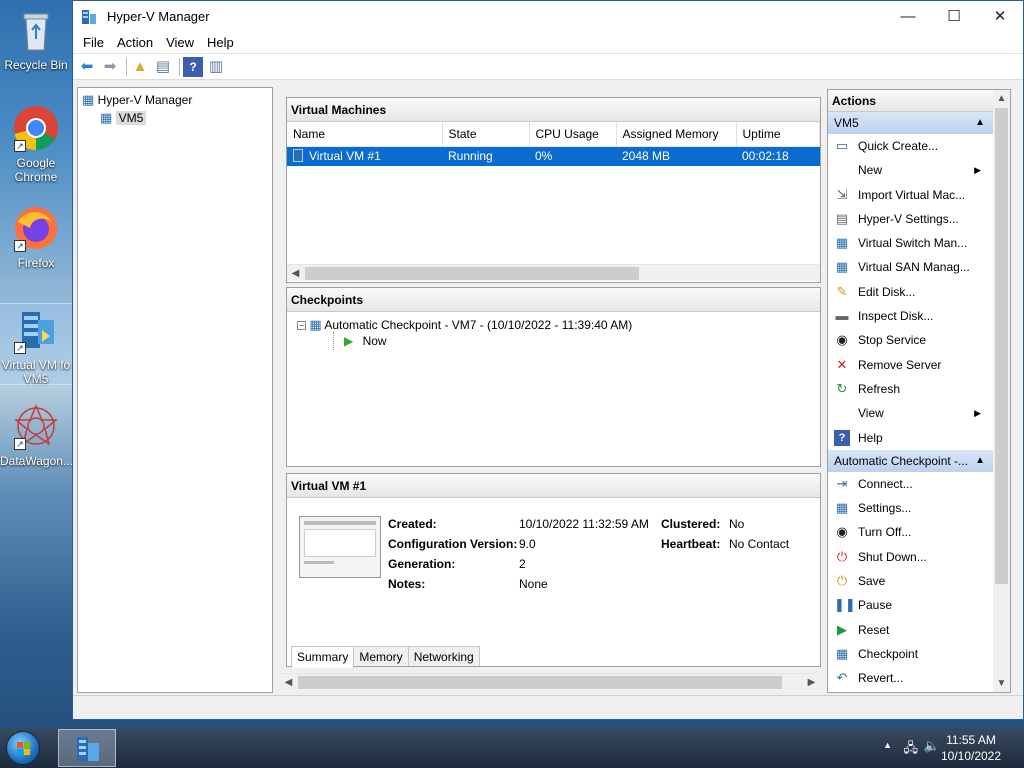 This screenshot has width=1024, height=768. What do you see at coordinates (36, 40) in the screenshot?
I see `desktop-icon-recycle-bin: Recycle Bin` at bounding box center [36, 40].